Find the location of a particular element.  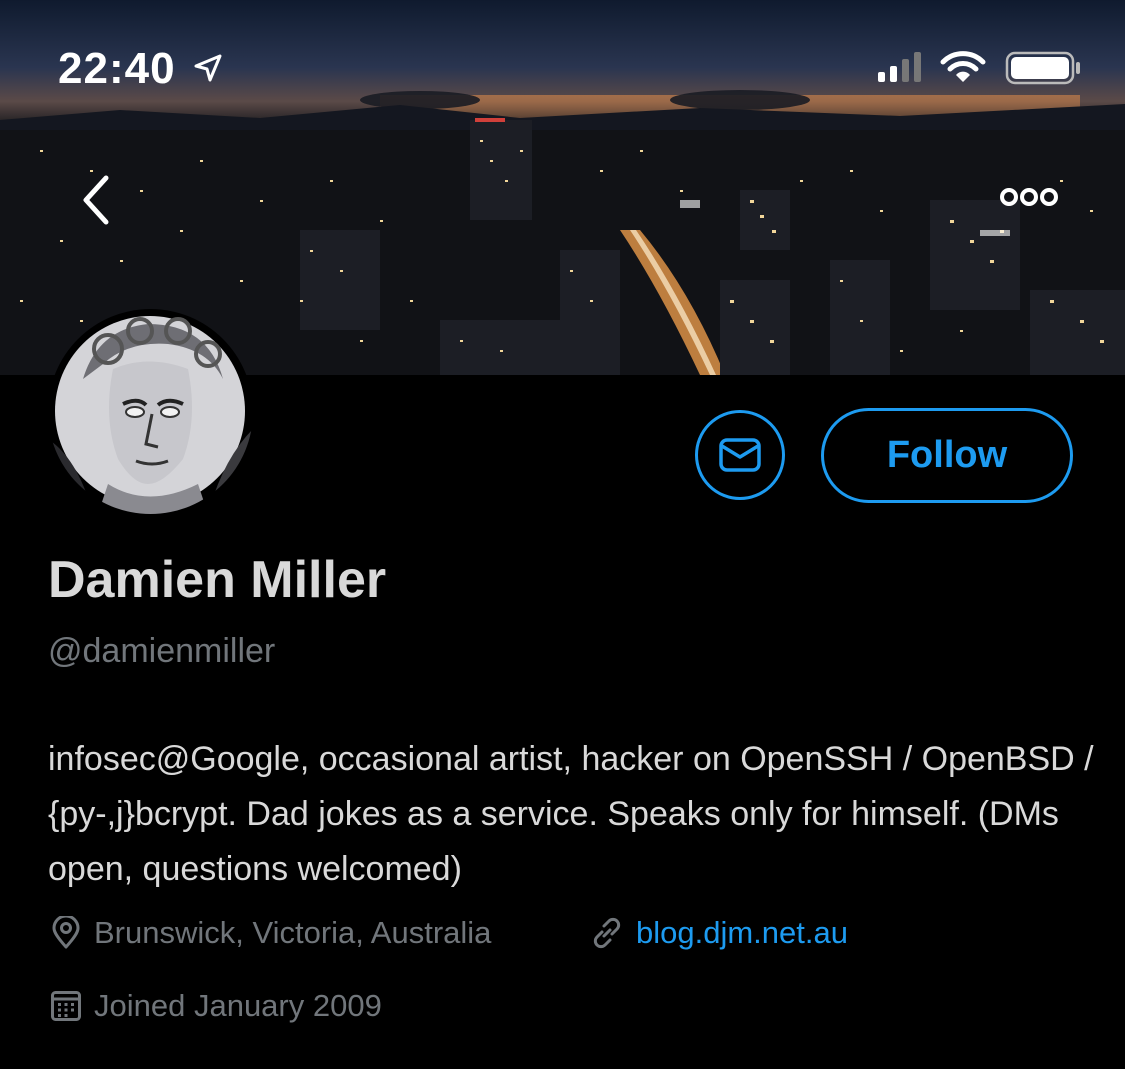

battery-icon is located at coordinates (1042, 68).